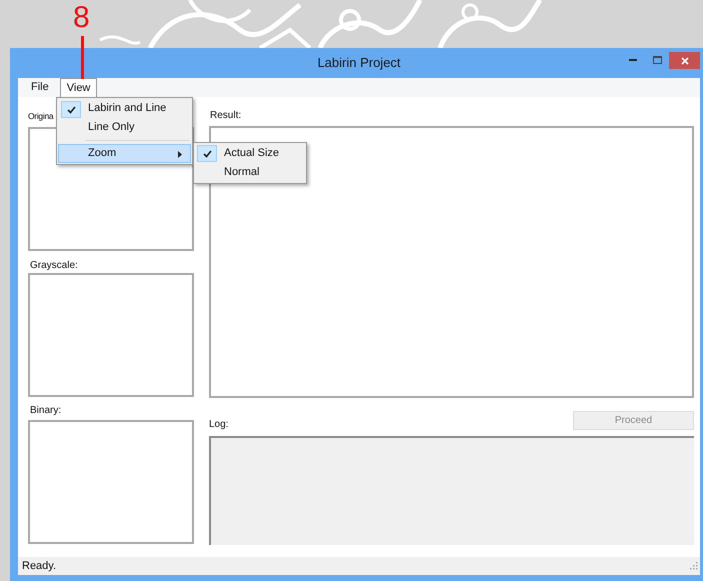 This screenshot has height=581, width=703. I want to click on menu-option: Actual Size, so click(250, 153).